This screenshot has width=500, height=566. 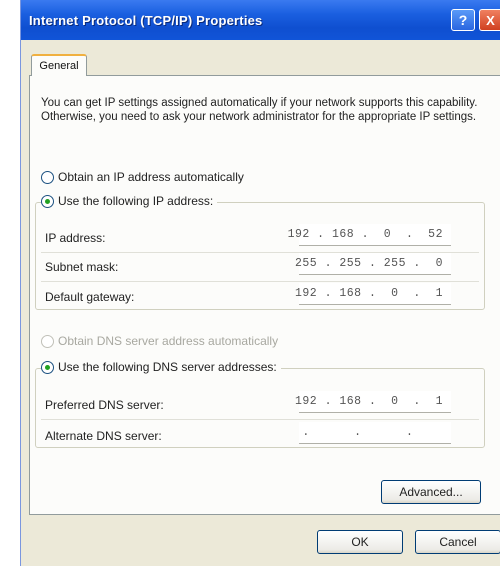 I want to click on alternate-dns-label: Alternate DNS server:, so click(x=103, y=436).